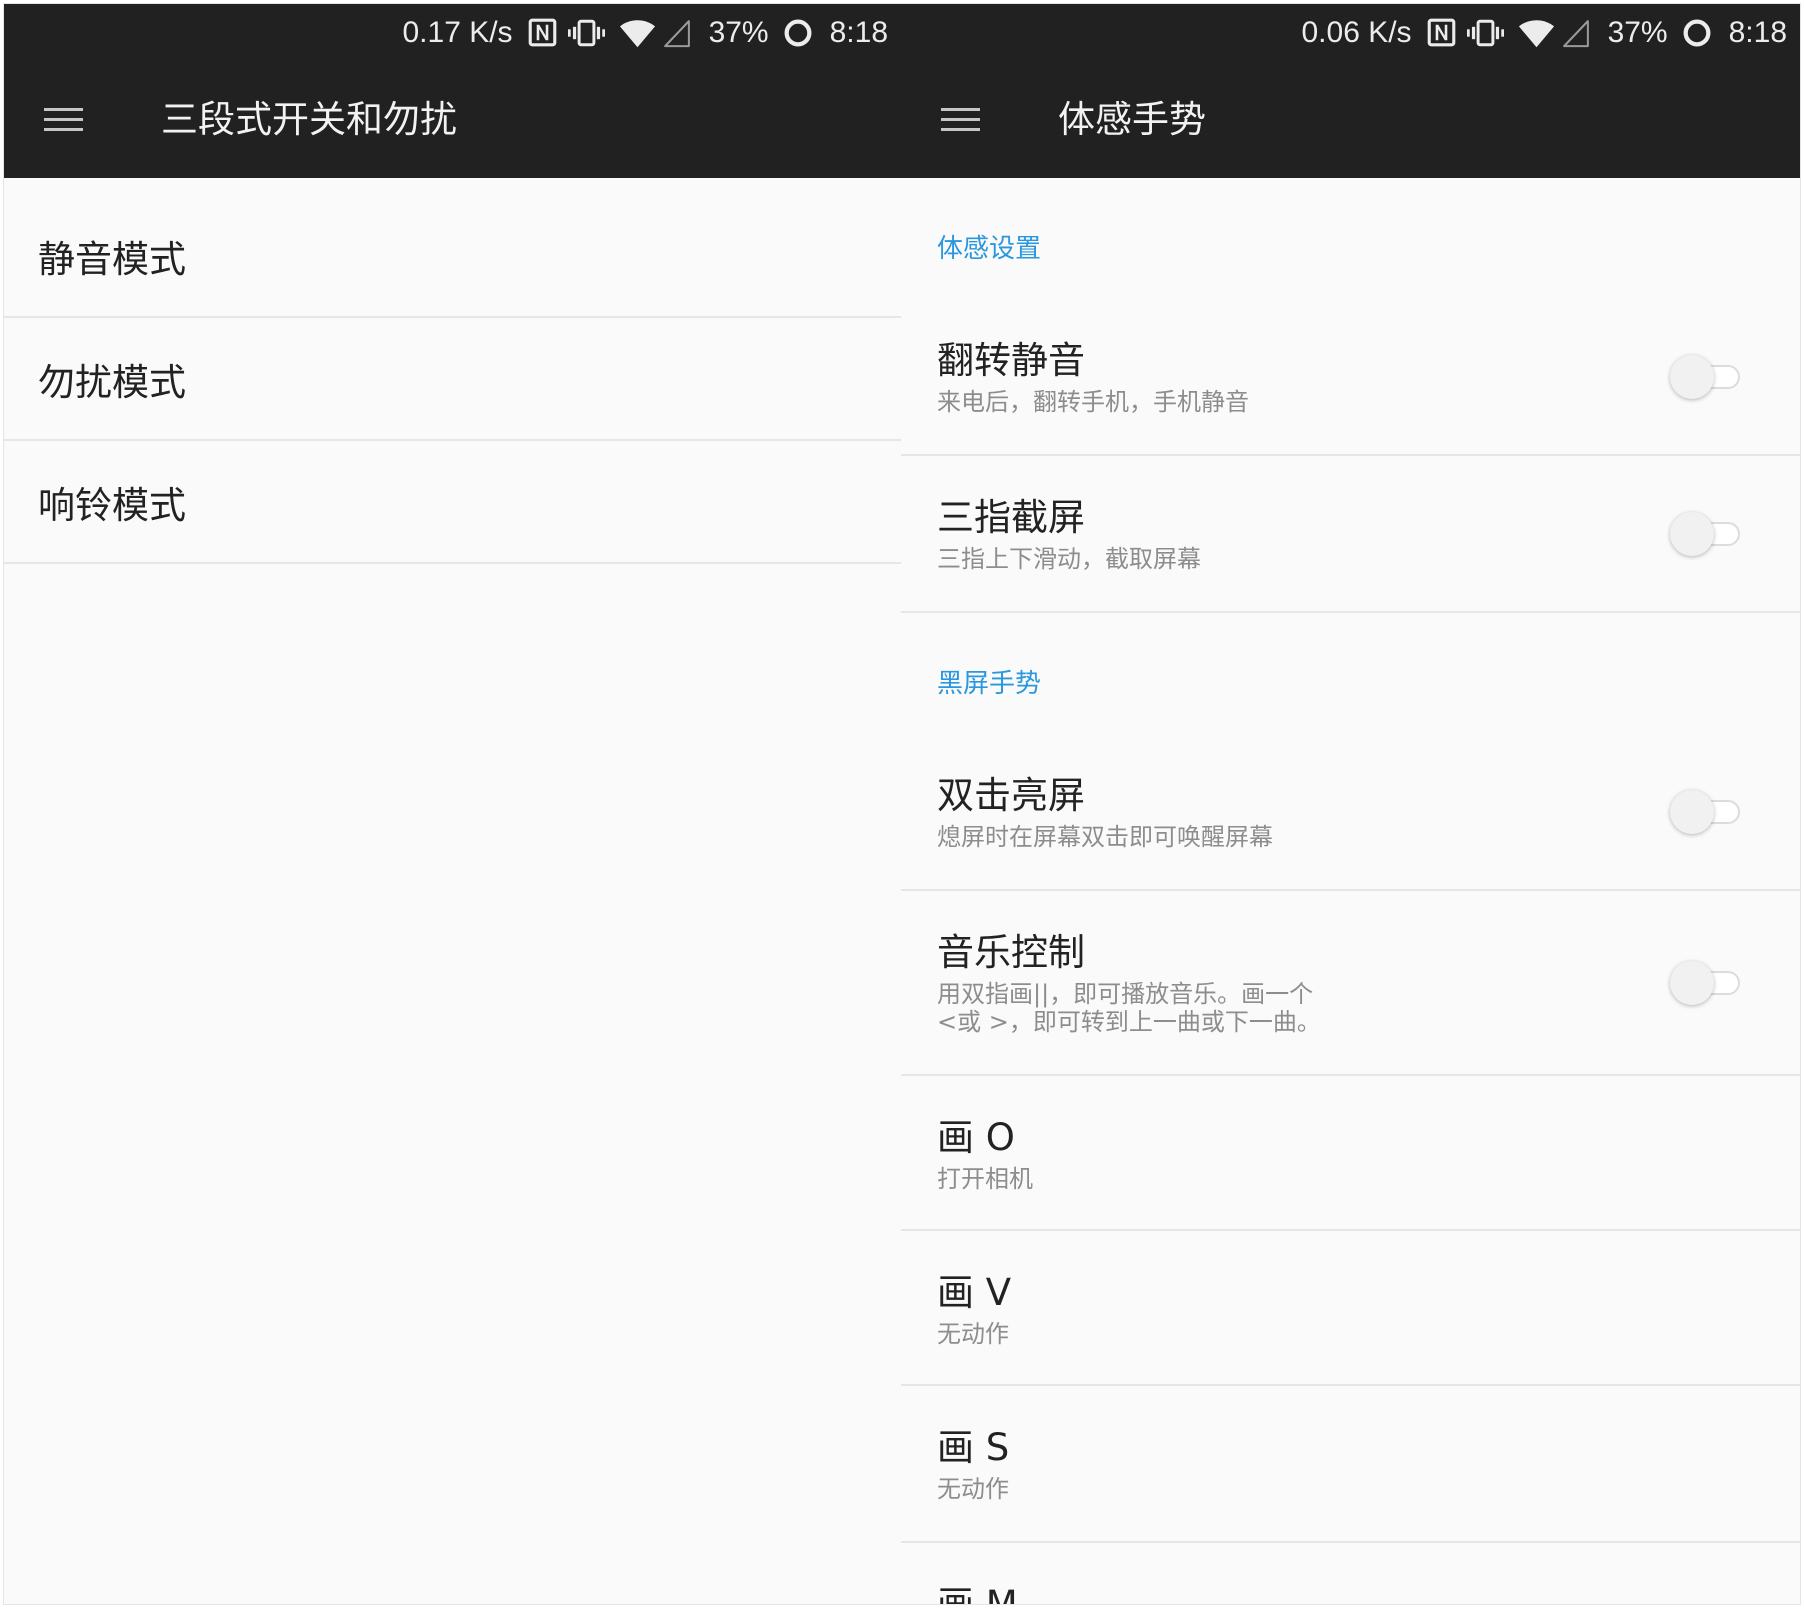 The image size is (1804, 1608). I want to click on pref-draw-v: 画 V 无动作, so click(1350, 1308).